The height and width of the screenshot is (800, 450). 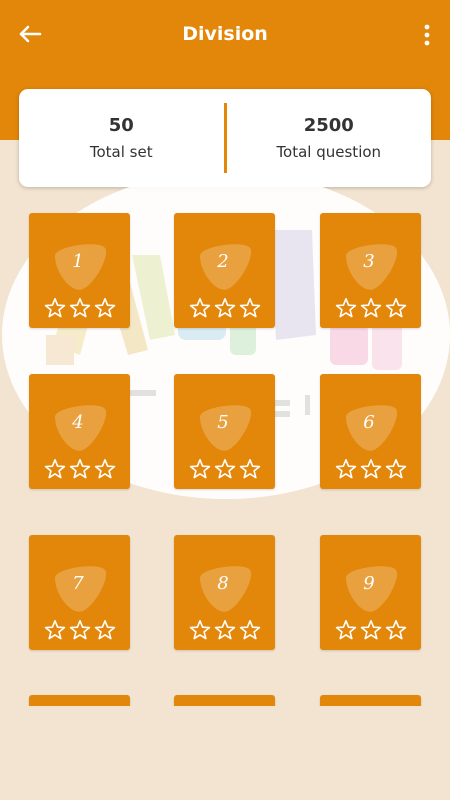 What do you see at coordinates (78, 261) in the screenshot?
I see `level-number: 1` at bounding box center [78, 261].